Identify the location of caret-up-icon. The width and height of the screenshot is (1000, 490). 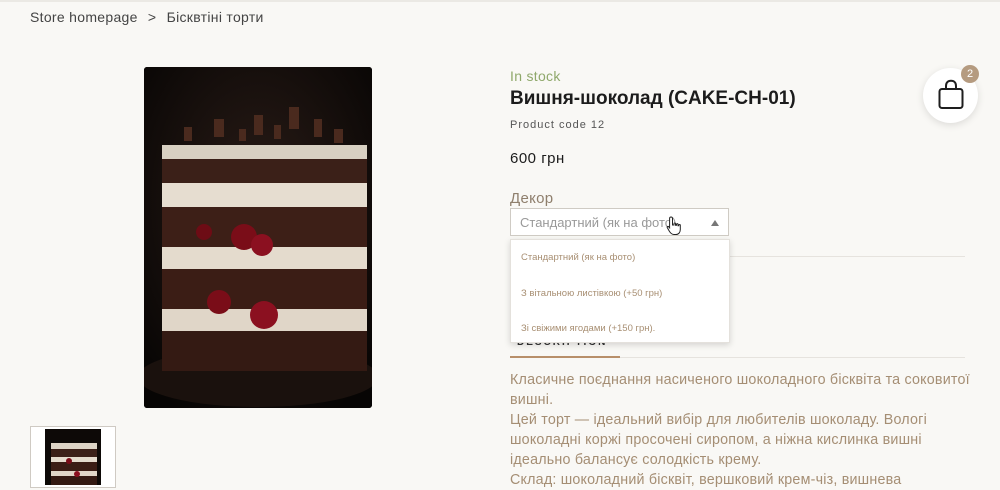
(715, 223).